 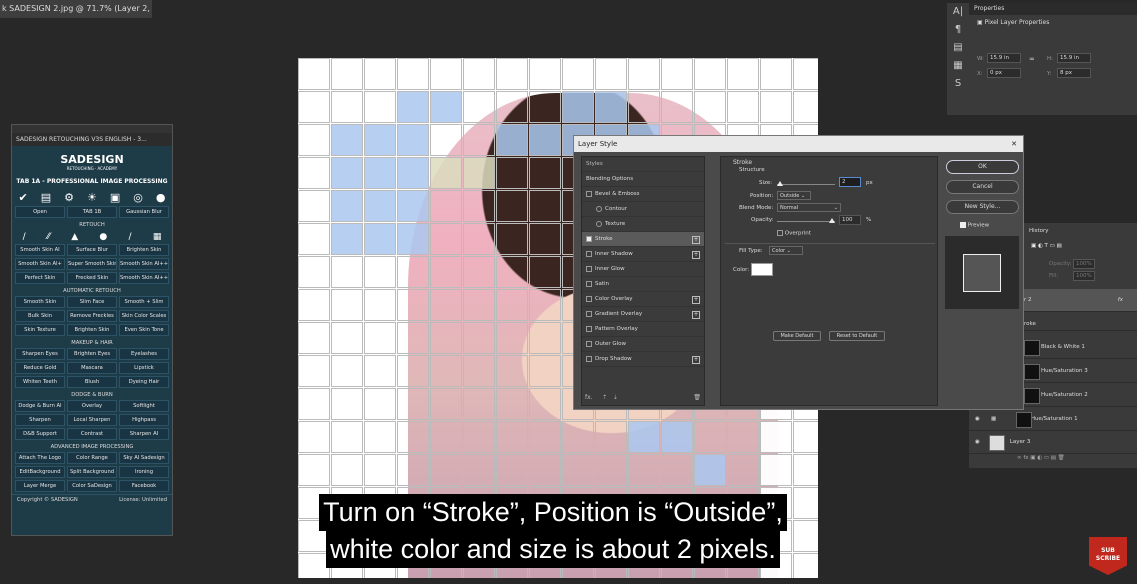 What do you see at coordinates (1120, 300) in the screenshot?
I see `fx-icon: fx` at bounding box center [1120, 300].